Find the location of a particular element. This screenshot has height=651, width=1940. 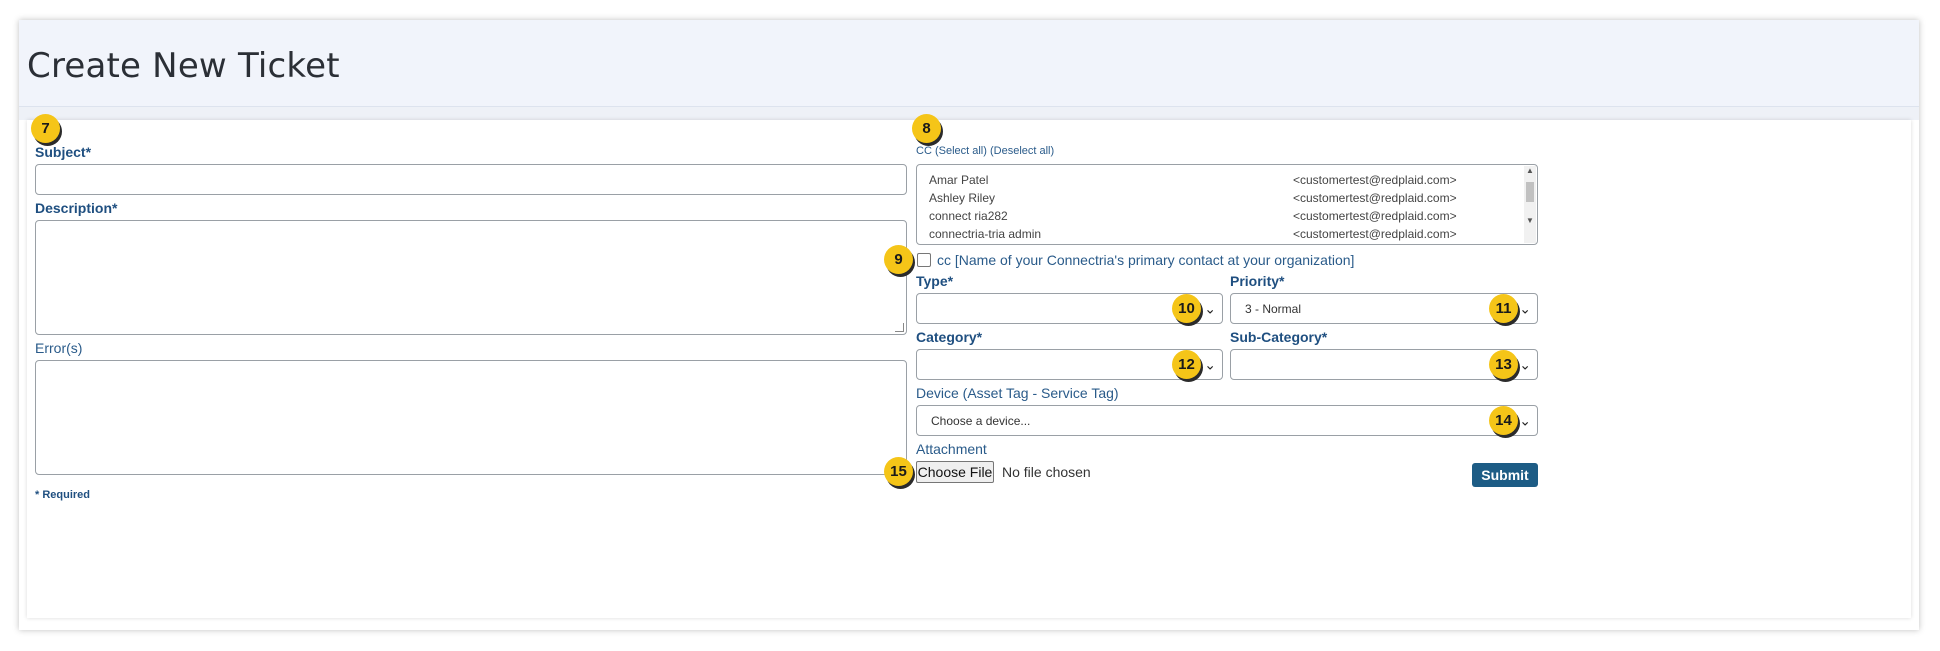

page-title: Create New Ticket is located at coordinates (183, 66).